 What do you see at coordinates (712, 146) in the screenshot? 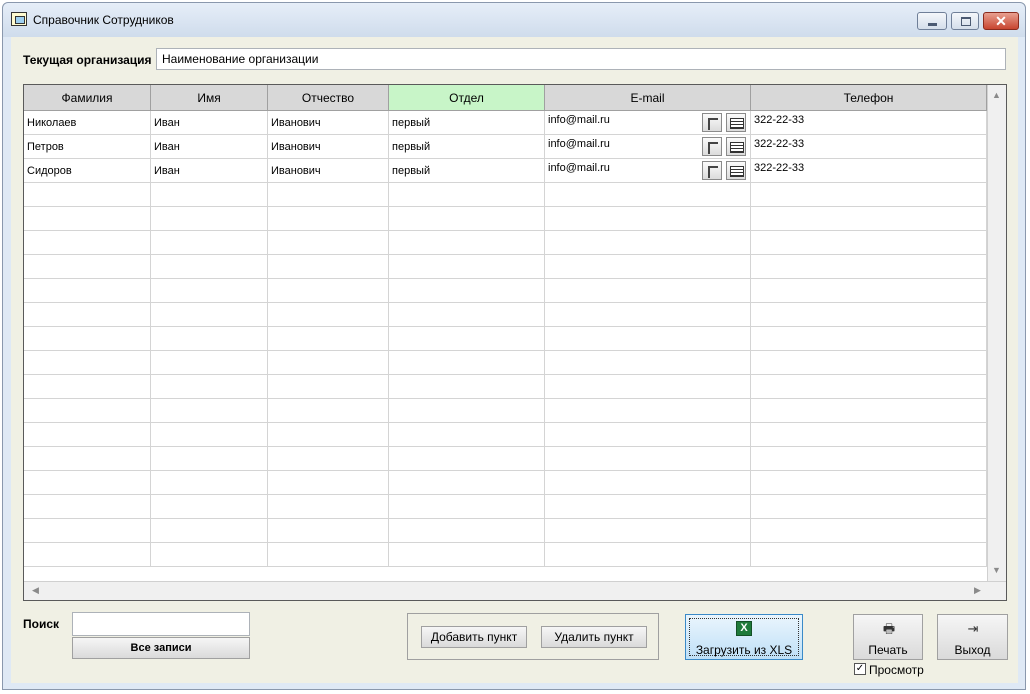
I see `mail-open-icon` at bounding box center [712, 146].